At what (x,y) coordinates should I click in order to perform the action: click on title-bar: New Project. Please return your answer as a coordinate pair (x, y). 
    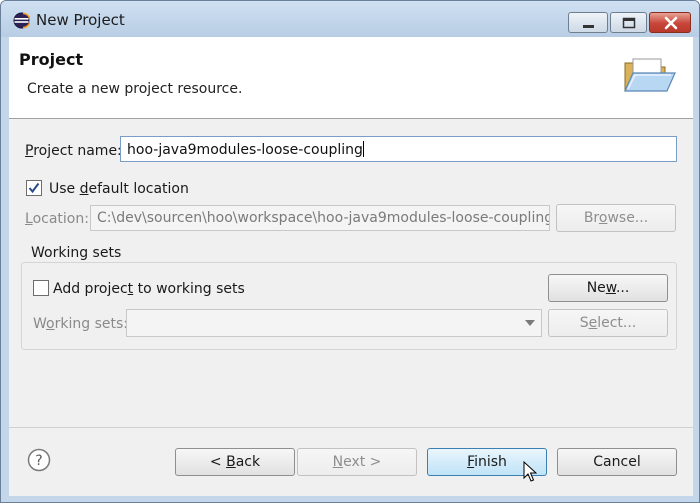
    Looking at the image, I should click on (350, 19).